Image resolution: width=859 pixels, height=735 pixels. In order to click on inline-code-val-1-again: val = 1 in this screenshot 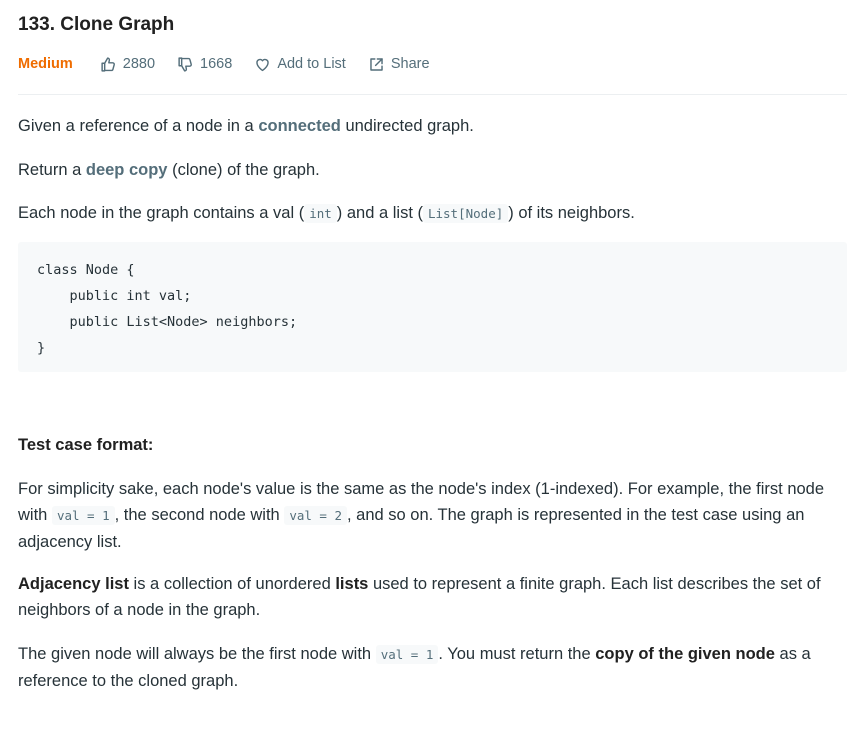, I will do `click(407, 654)`.